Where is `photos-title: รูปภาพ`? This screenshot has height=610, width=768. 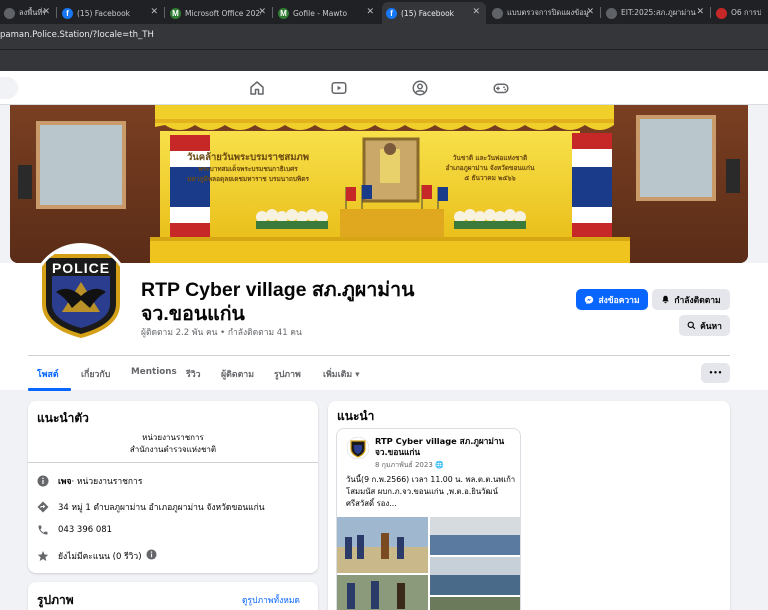
photos-title: รูปภาพ is located at coordinates (55, 600).